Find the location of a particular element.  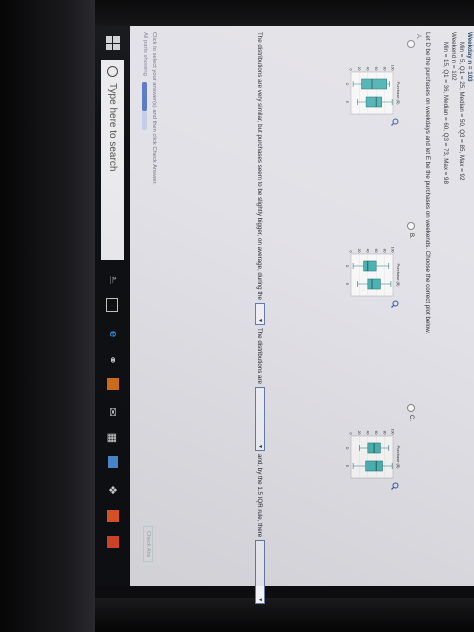

task-view-icon is located at coordinates (112, 305).